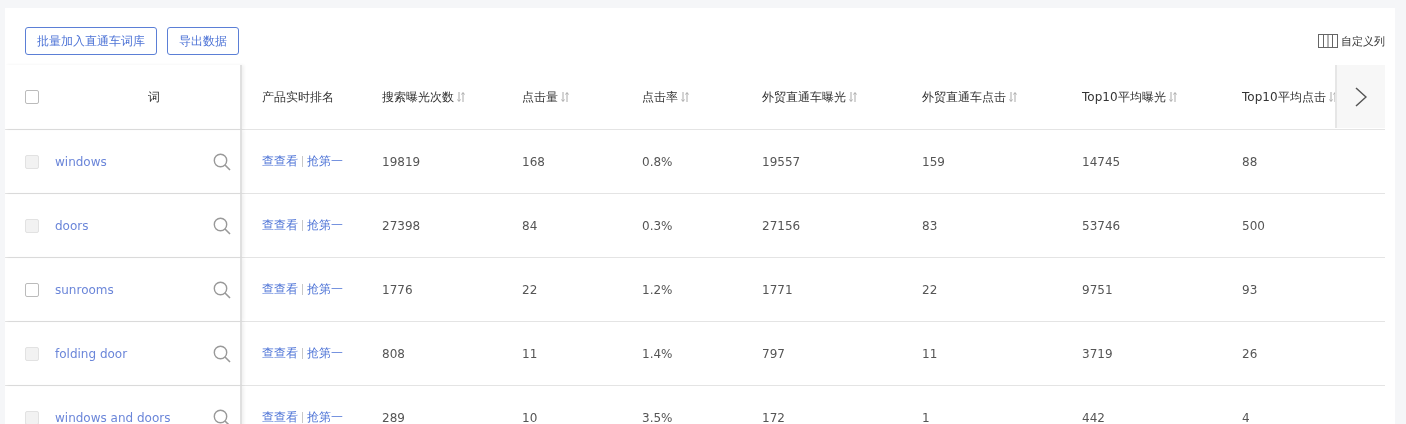 Image resolution: width=1406 pixels, height=424 pixels. I want to click on table-cell: 168, so click(533, 161).